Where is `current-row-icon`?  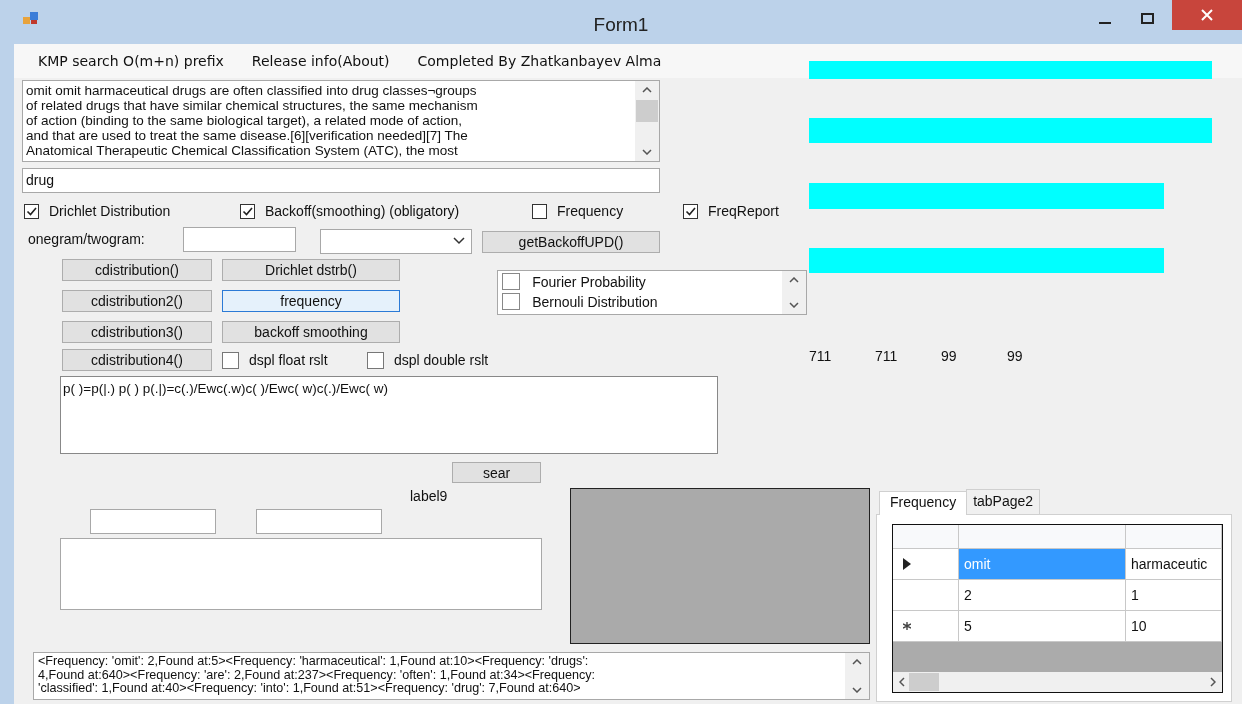 current-row-icon is located at coordinates (907, 564).